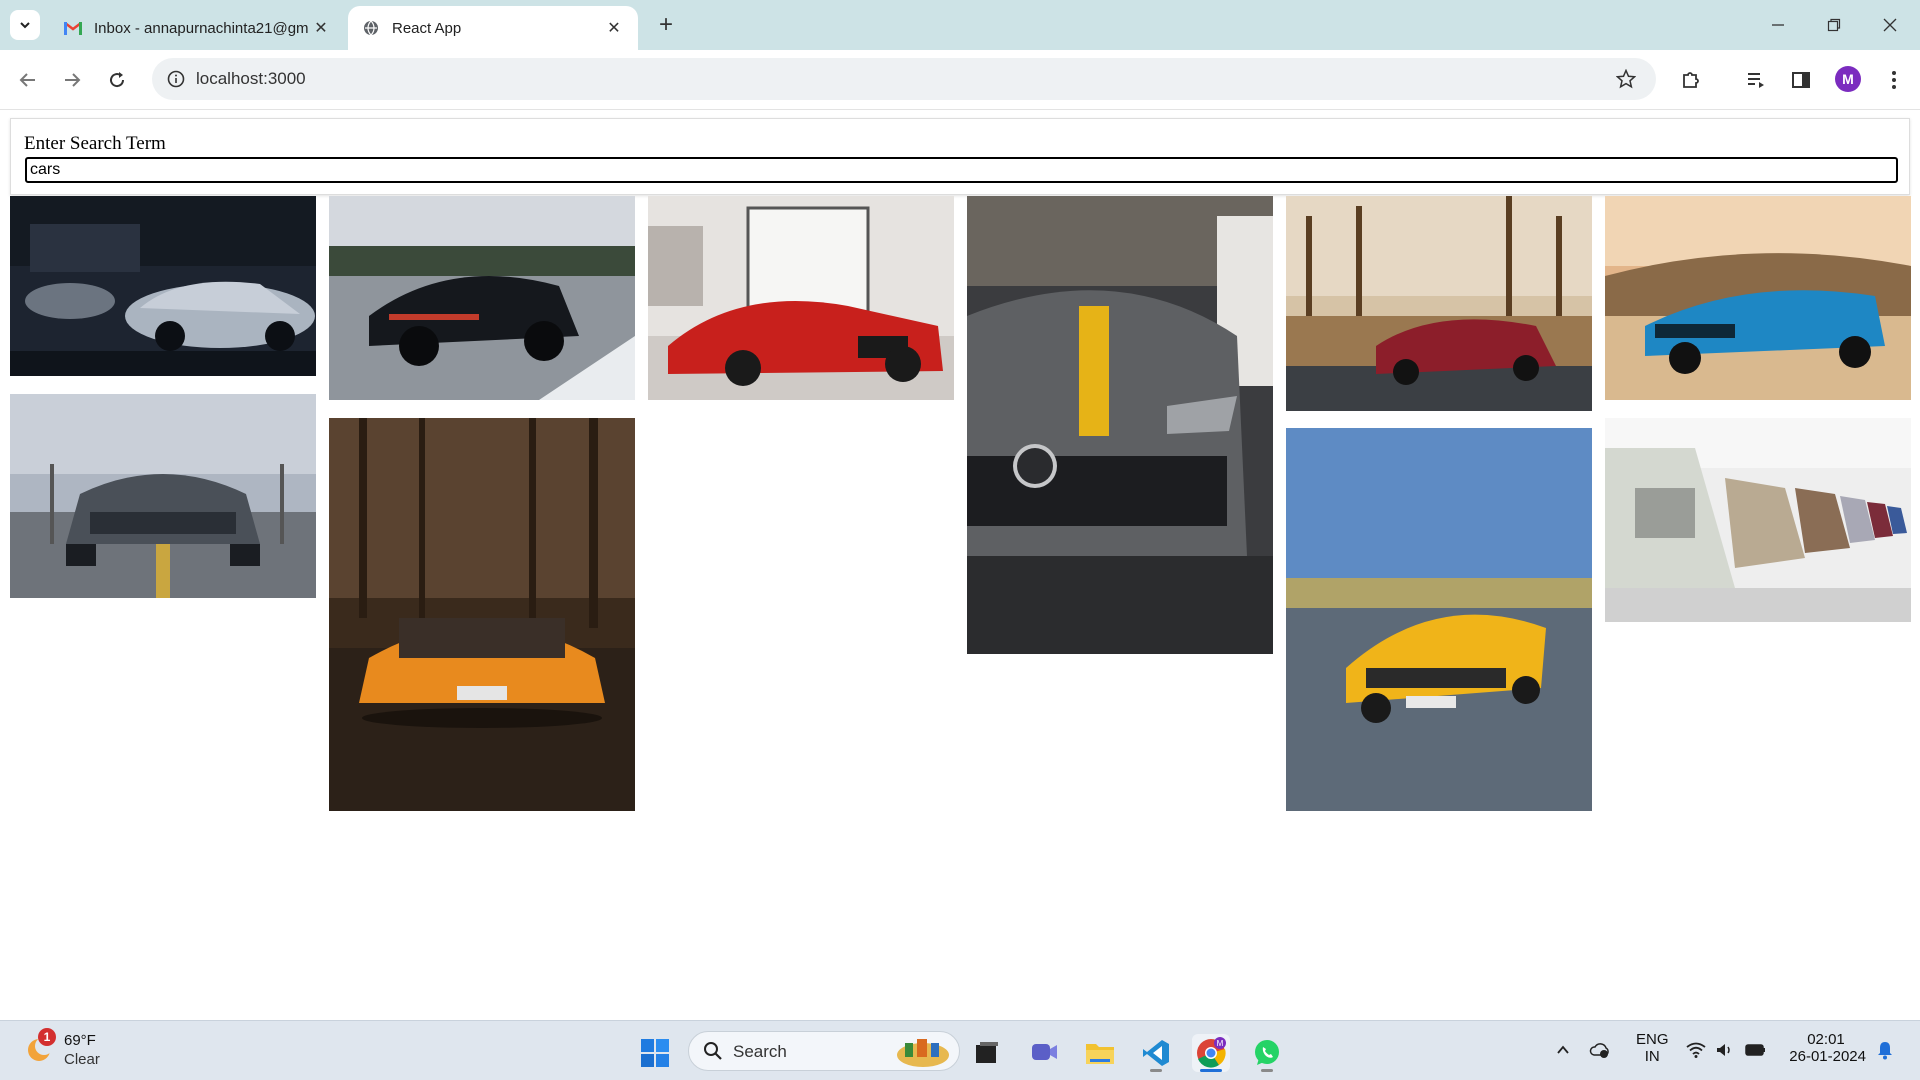 This screenshot has width=1920, height=1080. Describe the element at coordinates (176, 79) in the screenshot. I see `site-info-icon` at that location.